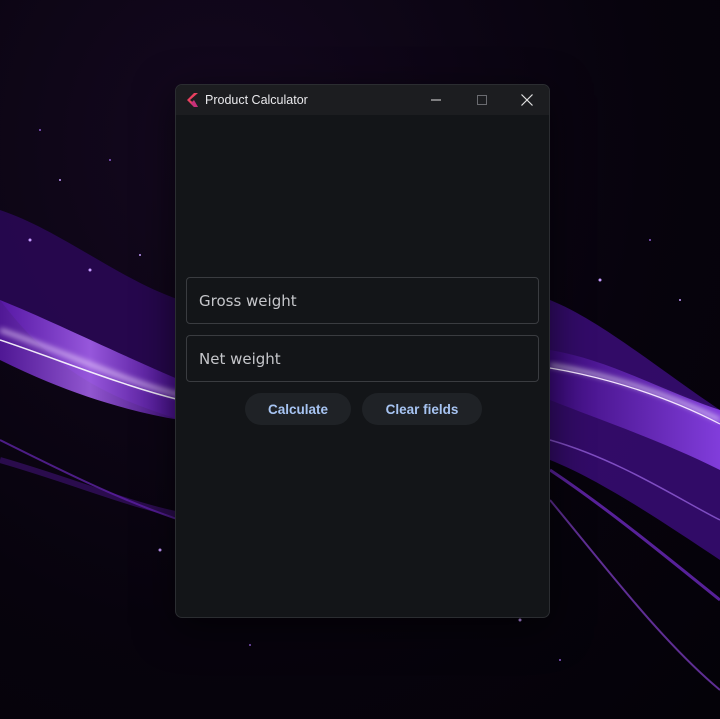 This screenshot has width=720, height=719. I want to click on gross-weight-field, so click(362, 300).